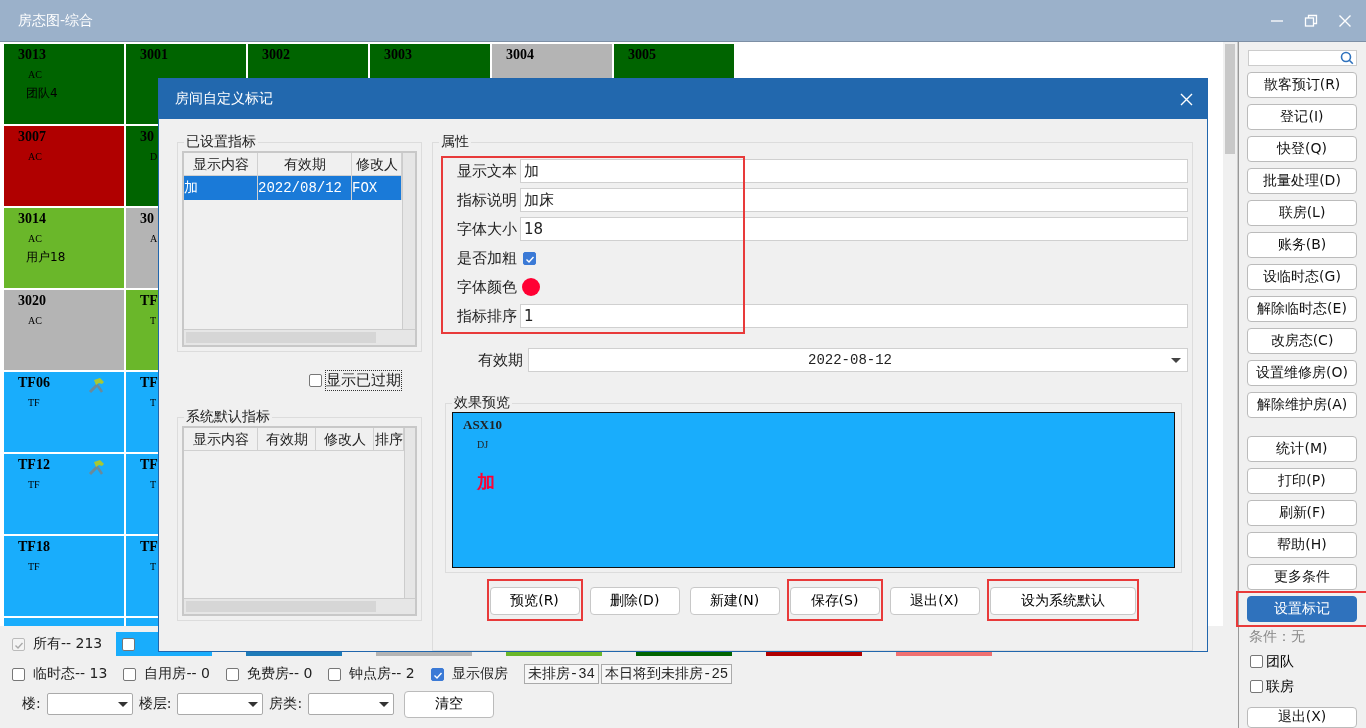 Image resolution: width=1366 pixels, height=728 pixels. Describe the element at coordinates (455, 142) in the screenshot. I see `group-title: 属性` at that location.